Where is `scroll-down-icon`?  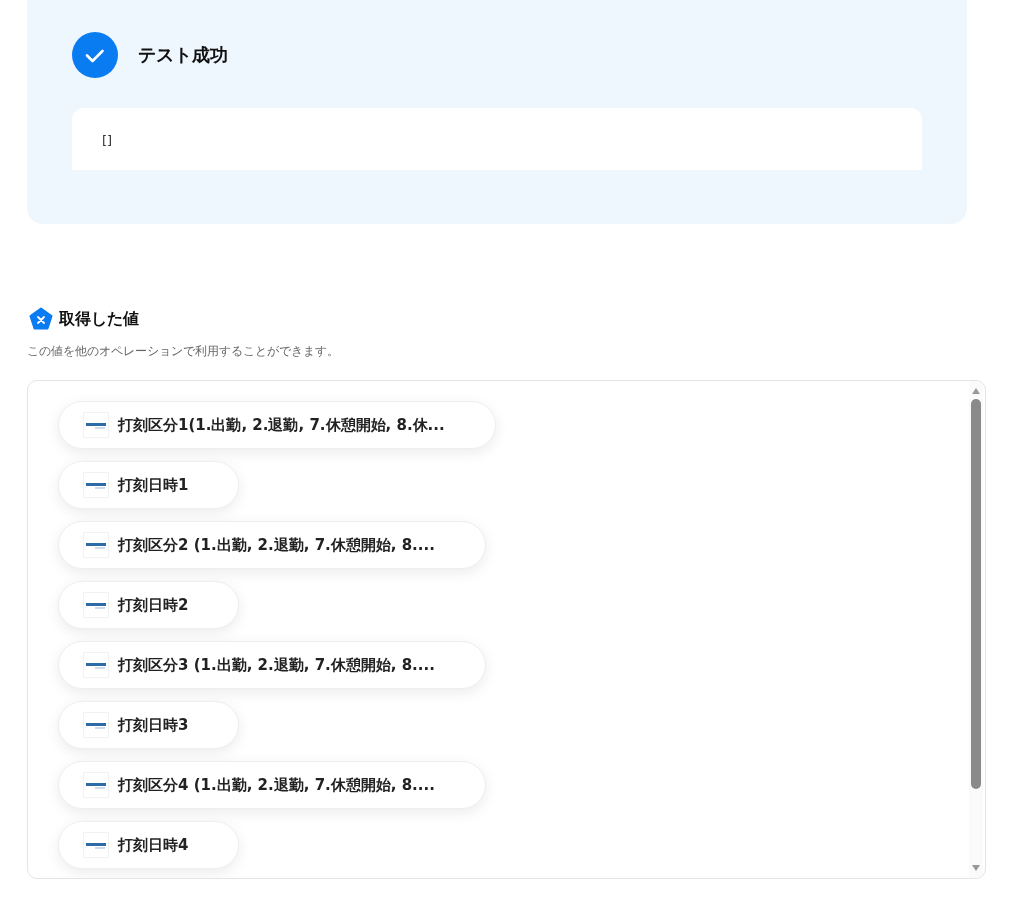 scroll-down-icon is located at coordinates (976, 868).